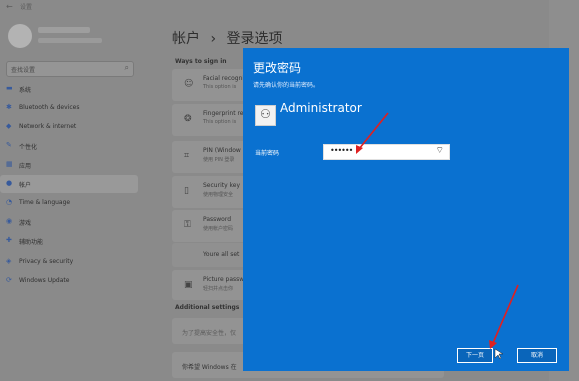  Describe the element at coordinates (372, 133) in the screenshot. I see `arrow-to-password-field` at that location.